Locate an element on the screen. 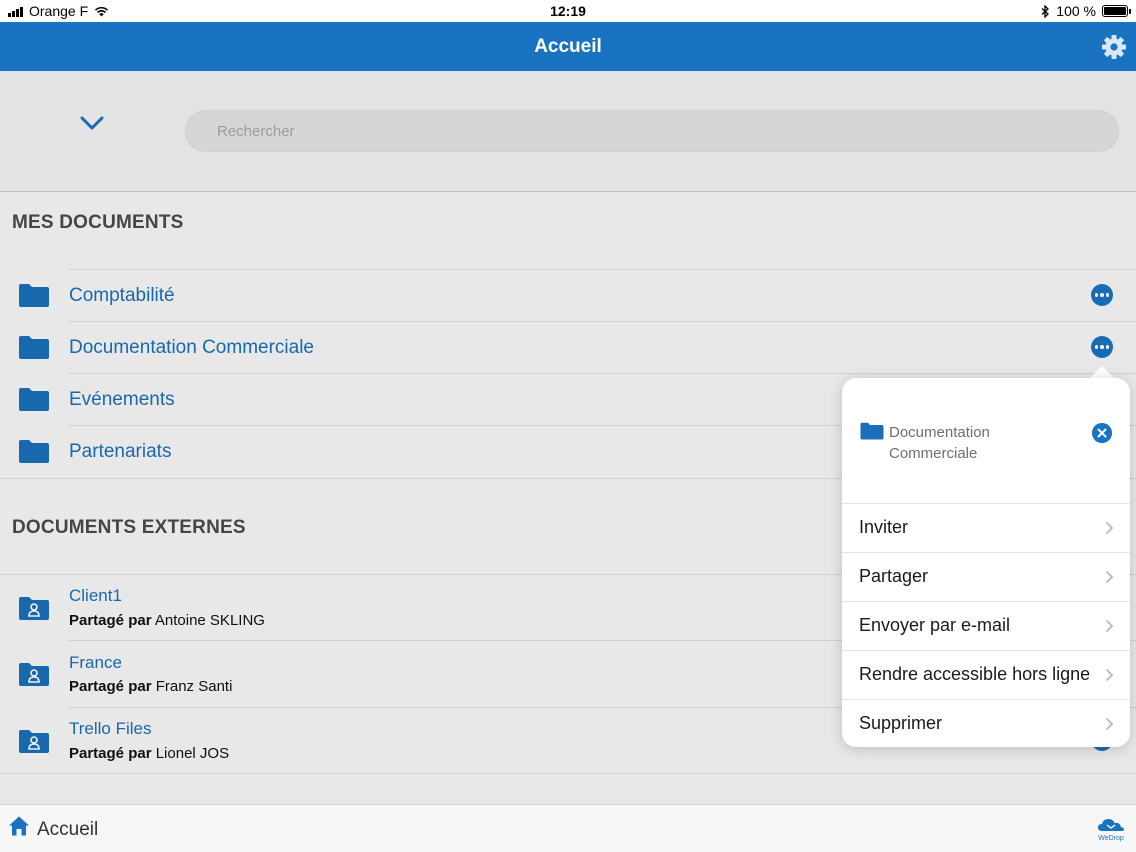 The image size is (1136, 852). status-time: 12:19 is located at coordinates (568, 11).